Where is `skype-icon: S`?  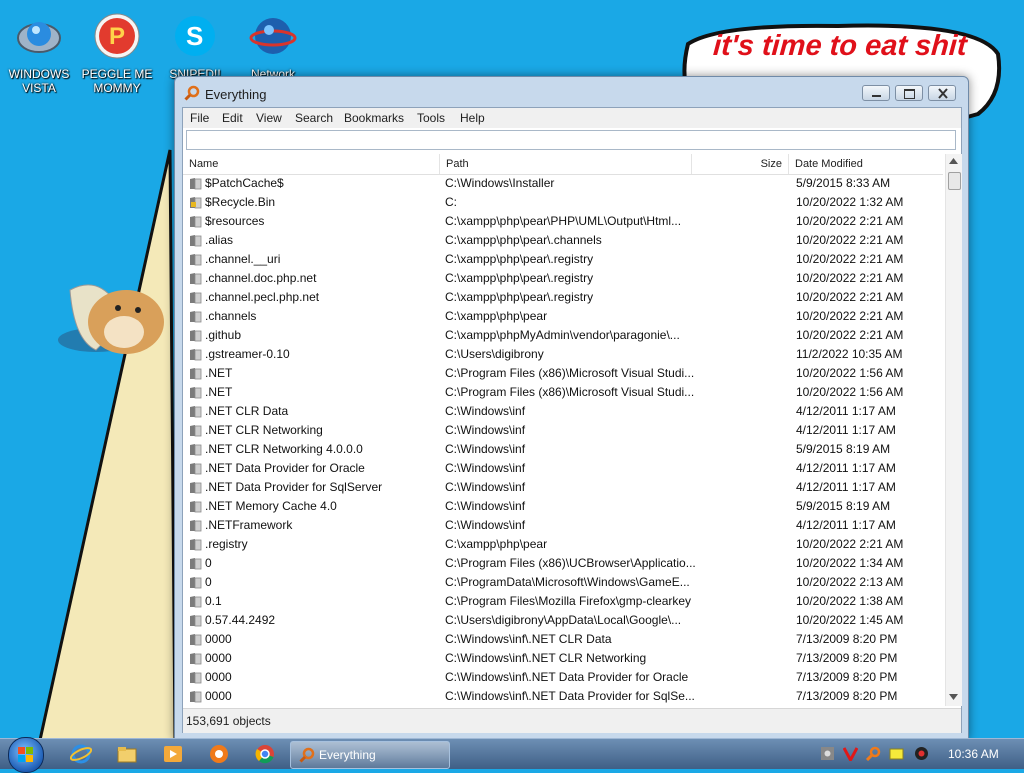 skype-icon: S is located at coordinates (195, 36).